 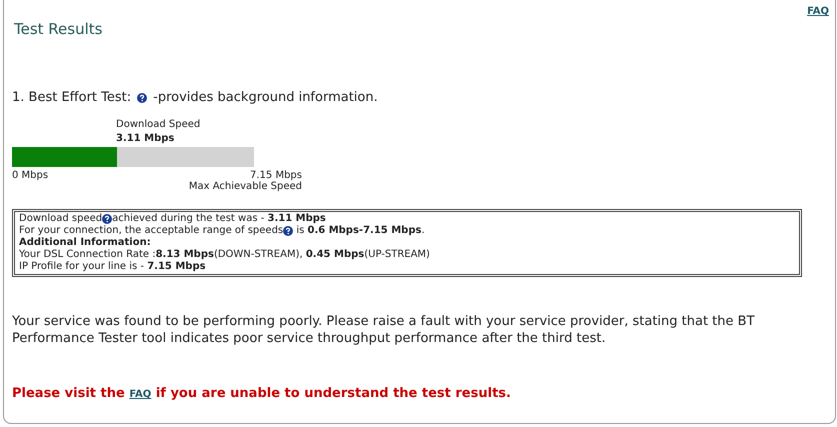 I want to click on max-caption: Max Achievable Speed, so click(x=245, y=186).